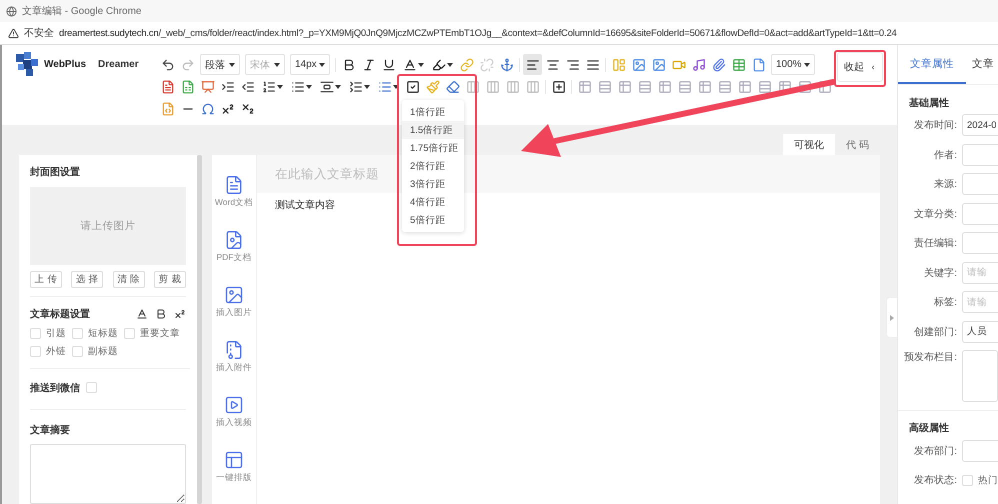 The image size is (998, 504). What do you see at coordinates (433, 184) in the screenshot?
I see `menu-item: 3倍行距` at bounding box center [433, 184].